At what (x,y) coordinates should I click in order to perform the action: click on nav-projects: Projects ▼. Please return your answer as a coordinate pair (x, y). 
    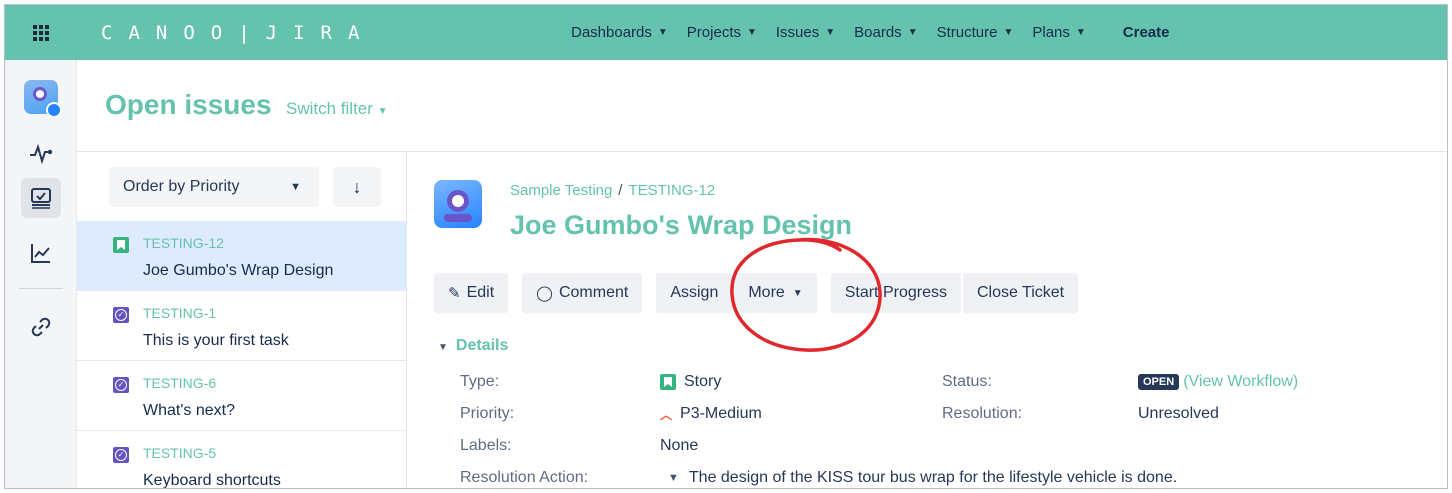
    Looking at the image, I should click on (722, 32).